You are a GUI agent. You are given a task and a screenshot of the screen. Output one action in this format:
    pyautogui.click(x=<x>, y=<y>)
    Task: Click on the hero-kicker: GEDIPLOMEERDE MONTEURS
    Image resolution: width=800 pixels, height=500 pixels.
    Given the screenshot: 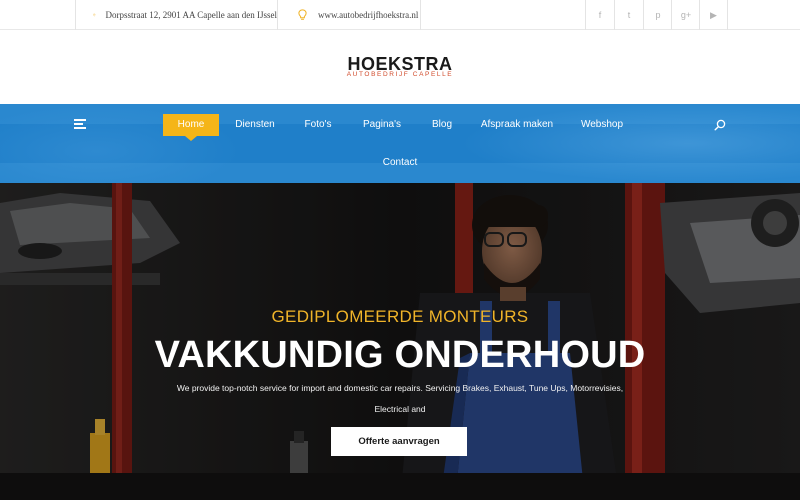 What is the action you would take?
    pyautogui.click(x=400, y=316)
    